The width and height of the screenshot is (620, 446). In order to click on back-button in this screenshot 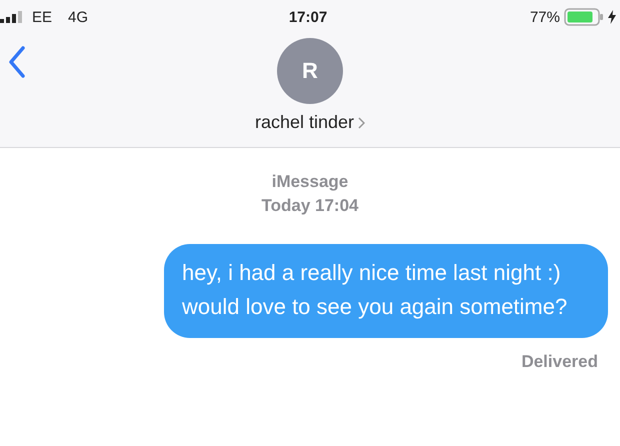, I will do `click(17, 62)`.